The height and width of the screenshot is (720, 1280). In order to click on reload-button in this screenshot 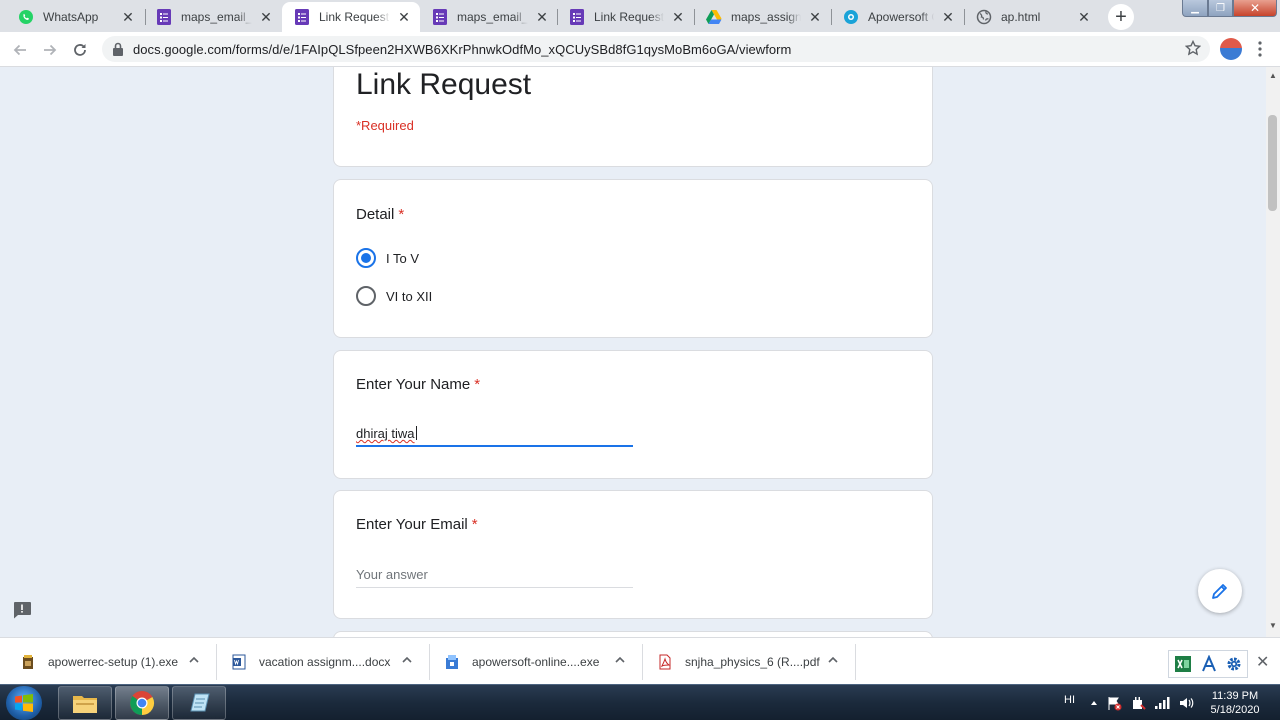, I will do `click(80, 50)`.